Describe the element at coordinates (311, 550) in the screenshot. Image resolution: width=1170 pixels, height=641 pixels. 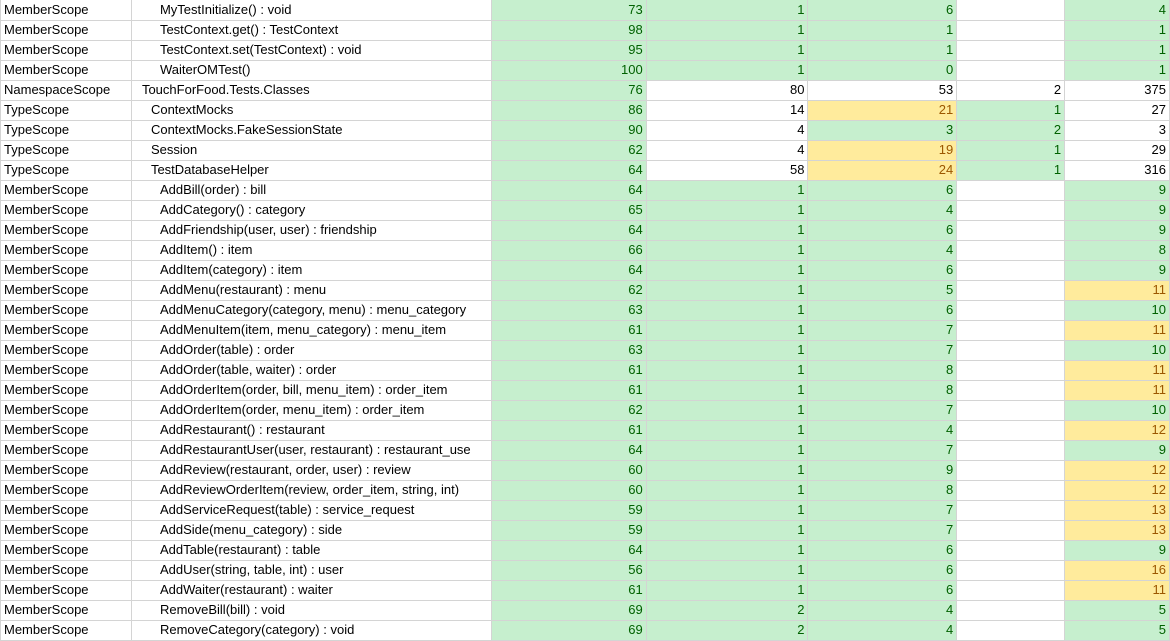
I see `scope-name-cell: AddTable(restaurant) : table` at that location.